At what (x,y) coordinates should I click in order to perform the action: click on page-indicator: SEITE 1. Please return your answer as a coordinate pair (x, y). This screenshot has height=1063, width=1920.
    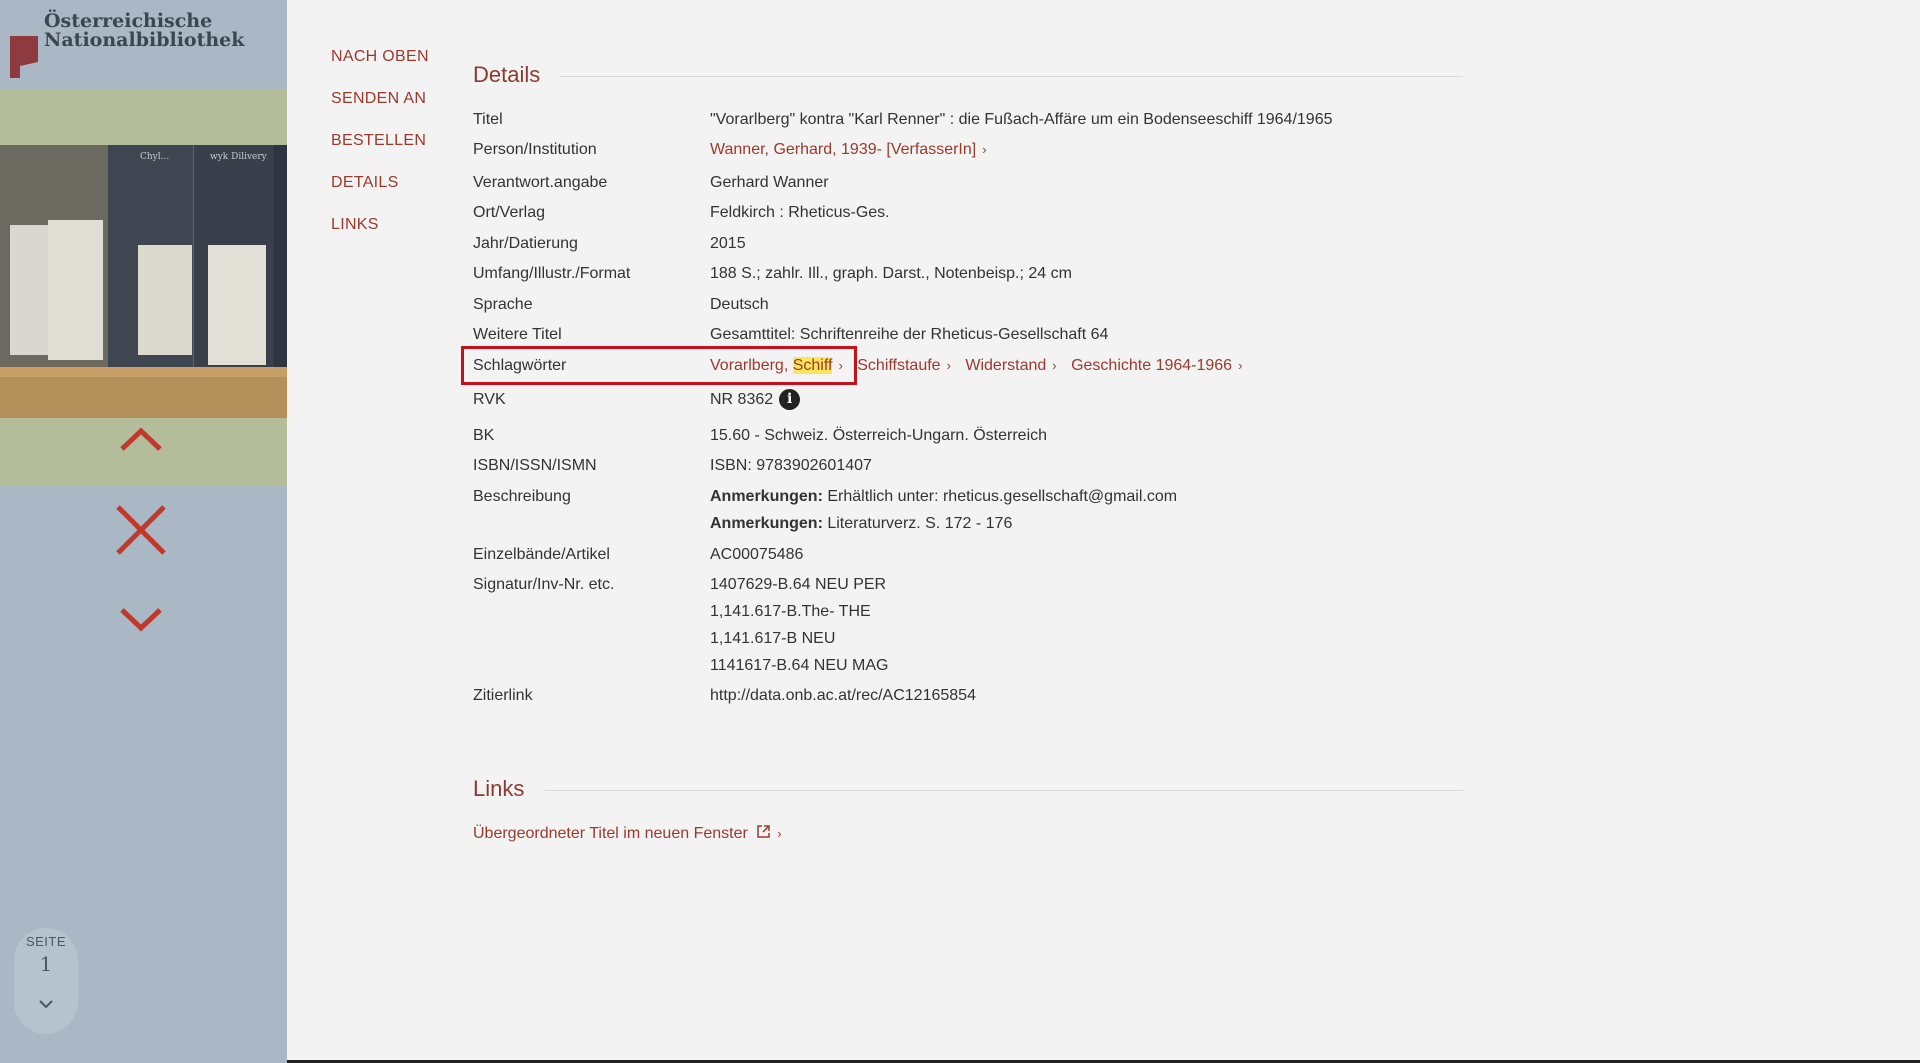
    Looking at the image, I should click on (46, 981).